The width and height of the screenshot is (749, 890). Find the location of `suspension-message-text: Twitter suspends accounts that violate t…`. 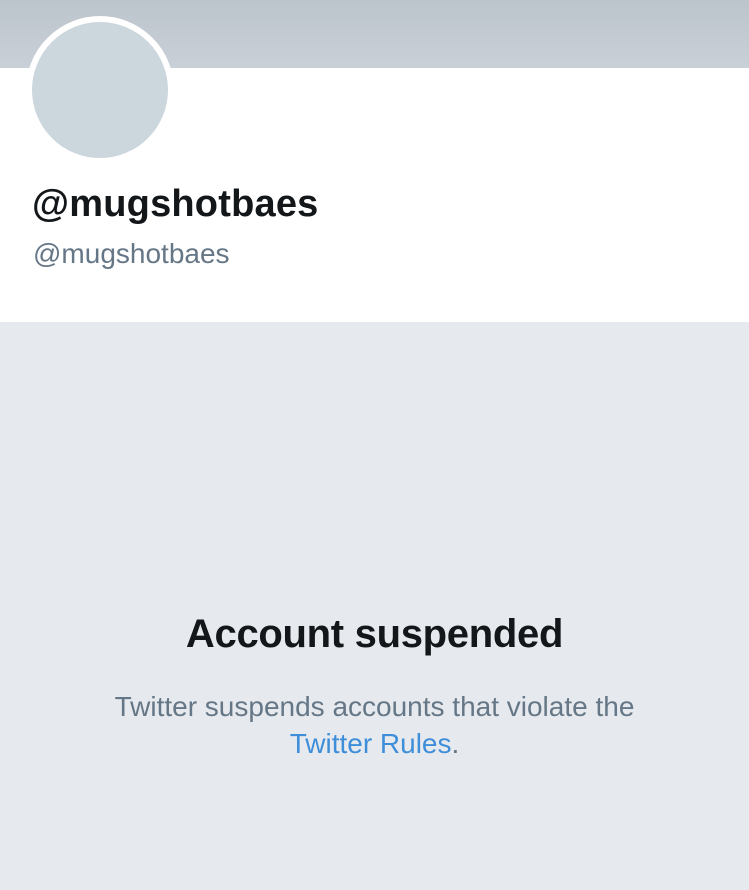

suspension-message-text: Twitter suspends accounts that violate t… is located at coordinates (374, 706).